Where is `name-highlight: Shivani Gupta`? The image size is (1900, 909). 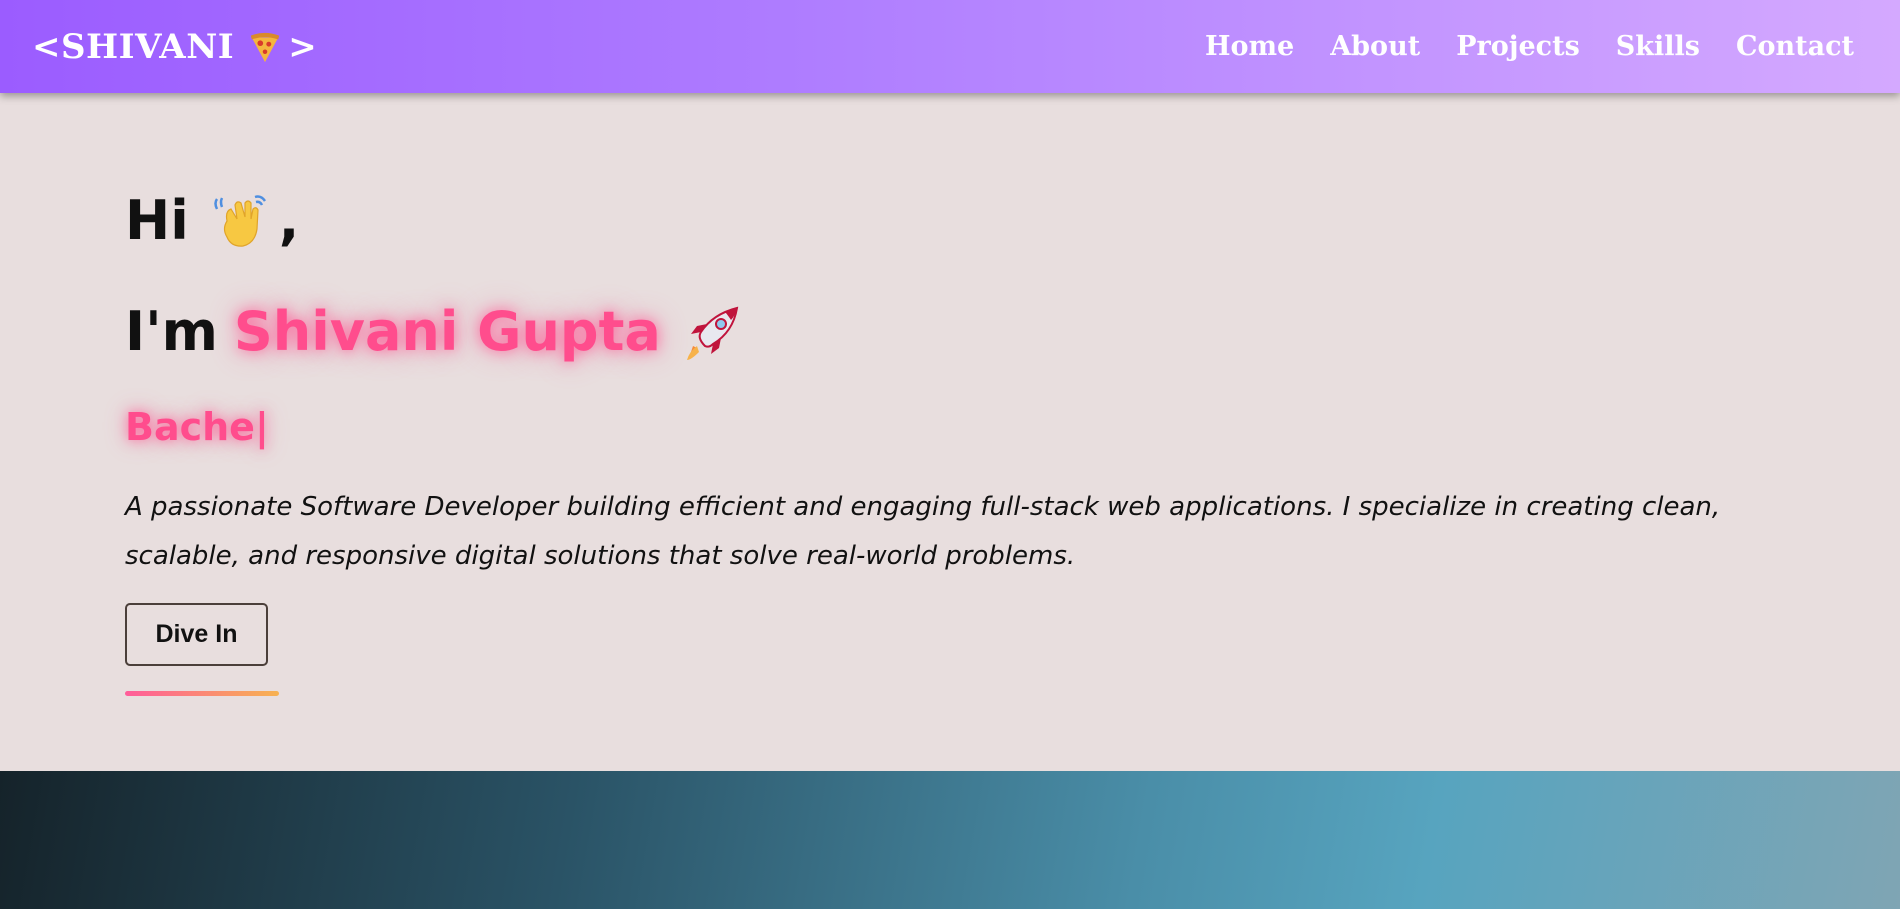
name-highlight: Shivani Gupta is located at coordinates (447, 331).